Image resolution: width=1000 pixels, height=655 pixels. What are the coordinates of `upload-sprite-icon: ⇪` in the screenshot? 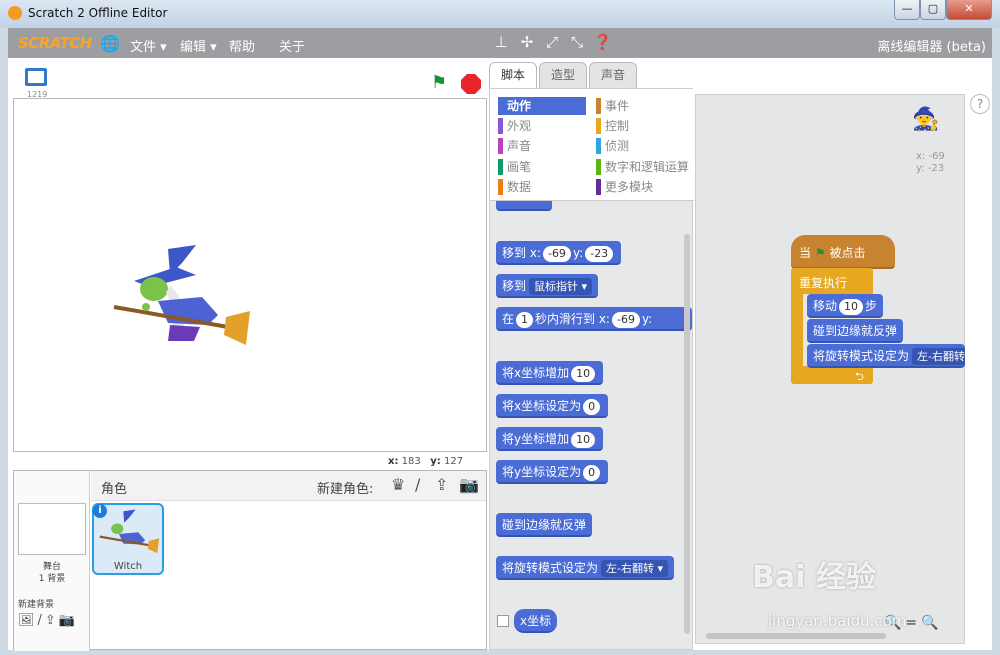 It's located at (441, 484).